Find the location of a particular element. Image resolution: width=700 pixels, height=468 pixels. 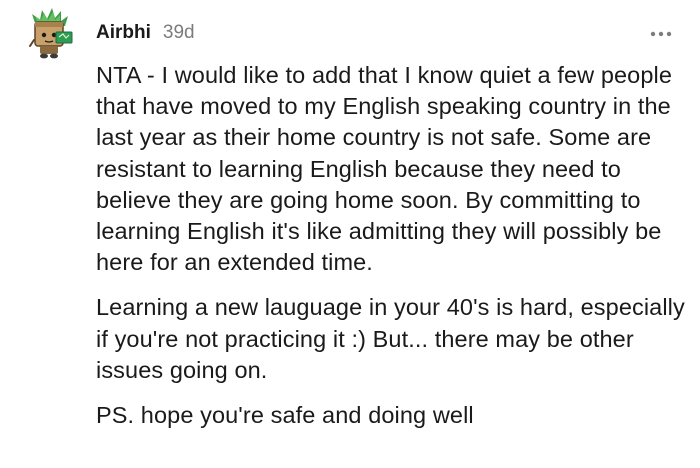

user-avatar is located at coordinates (54, 34).